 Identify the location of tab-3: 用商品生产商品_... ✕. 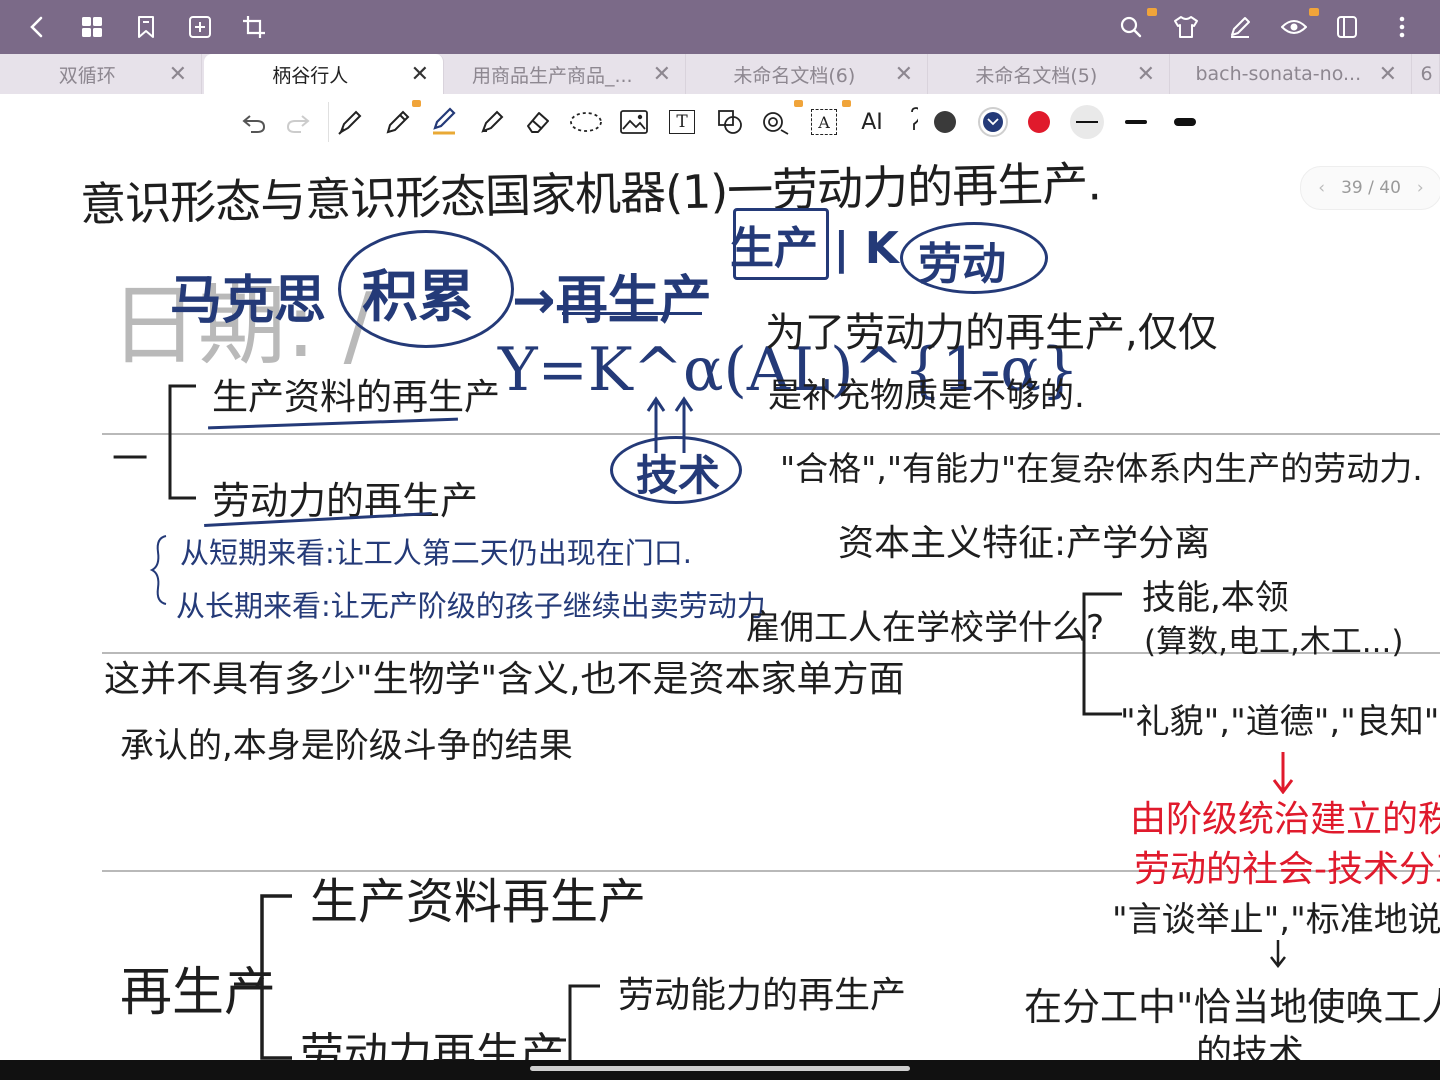
(566, 74).